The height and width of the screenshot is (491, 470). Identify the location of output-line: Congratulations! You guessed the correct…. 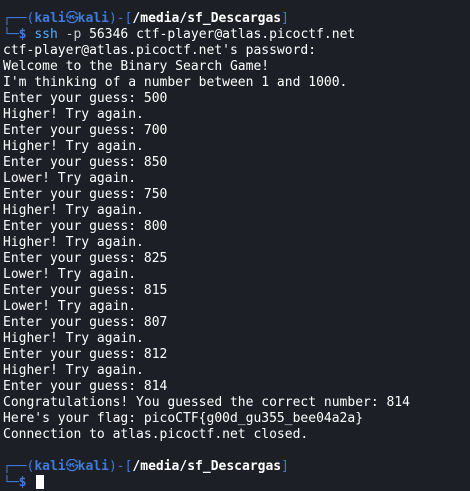
(206, 402).